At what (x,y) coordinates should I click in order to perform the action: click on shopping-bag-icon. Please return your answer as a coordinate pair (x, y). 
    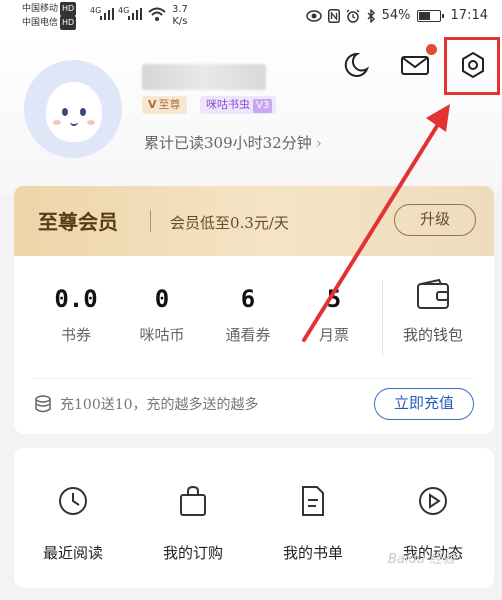
    Looking at the image, I should click on (193, 500).